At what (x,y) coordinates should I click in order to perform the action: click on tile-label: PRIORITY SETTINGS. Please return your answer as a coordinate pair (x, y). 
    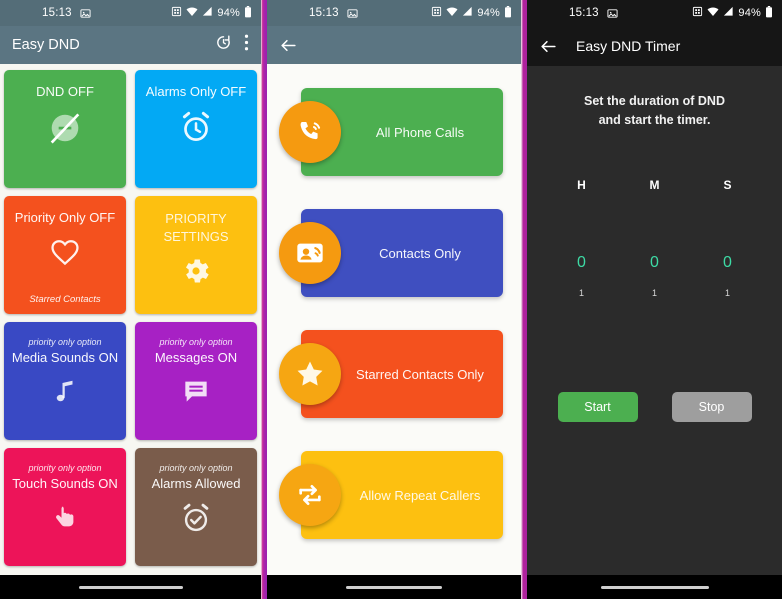
    Looking at the image, I should click on (196, 227).